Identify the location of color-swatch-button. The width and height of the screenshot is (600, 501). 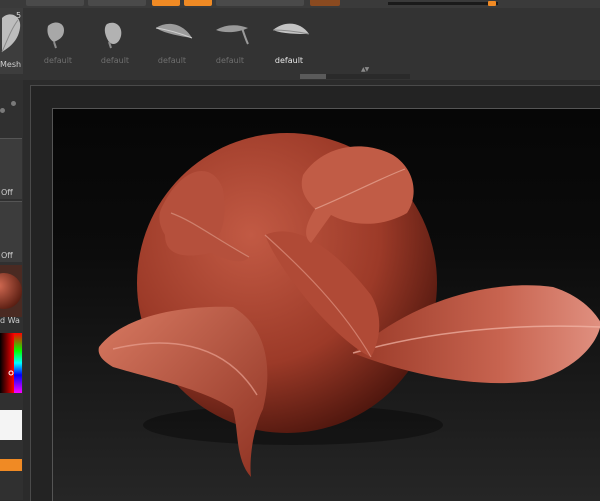
(325, 3).